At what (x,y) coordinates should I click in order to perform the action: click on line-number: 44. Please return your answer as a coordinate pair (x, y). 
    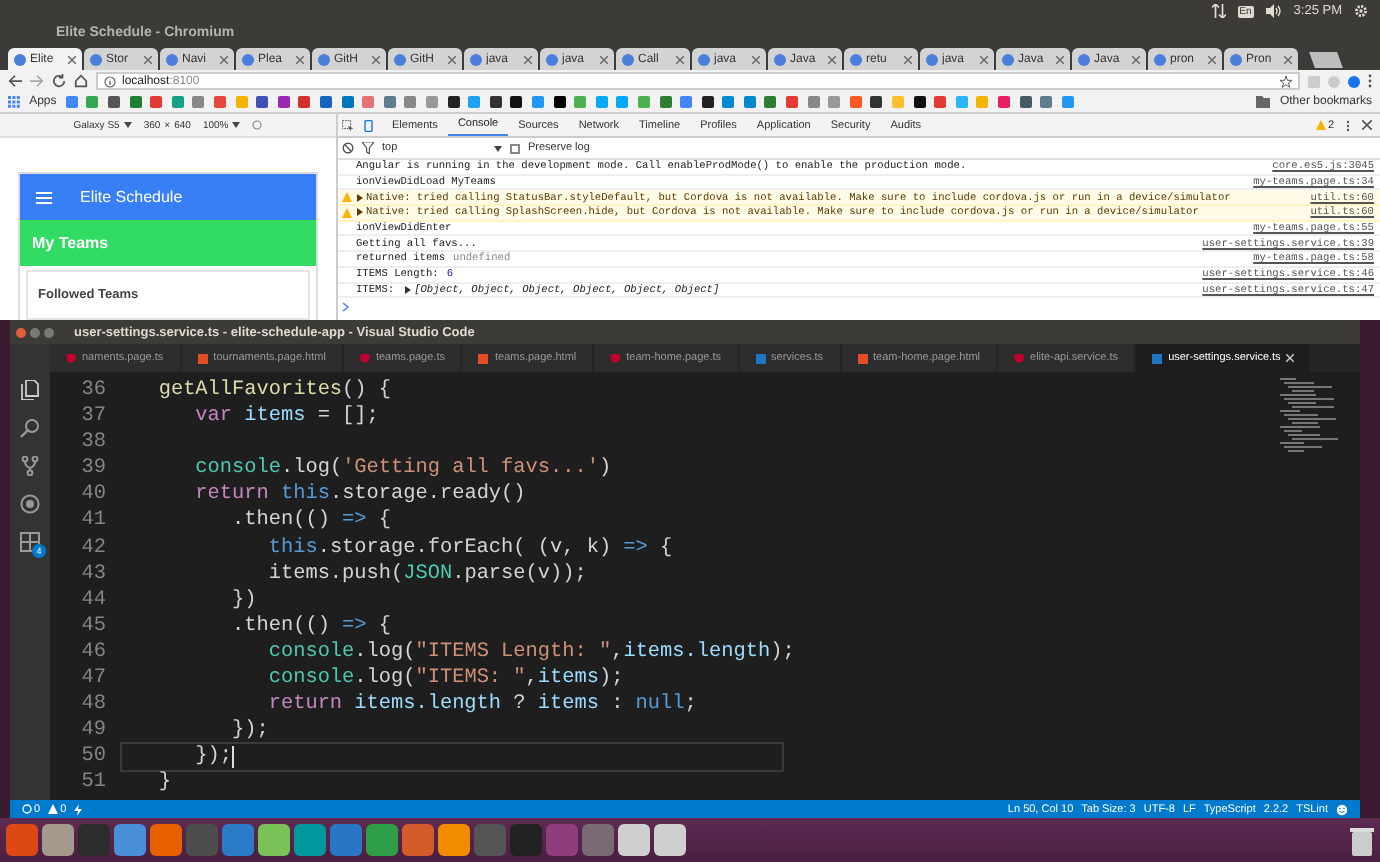
    Looking at the image, I should click on (93, 600).